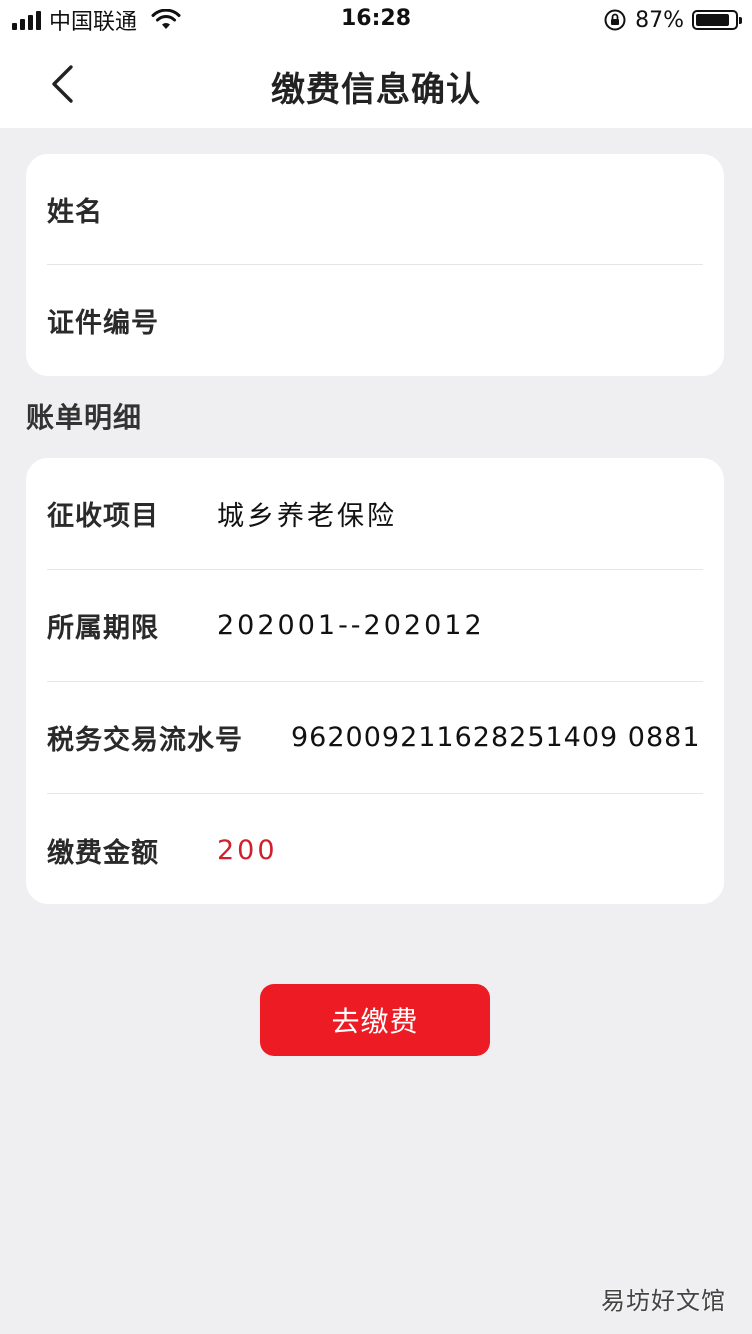 The width and height of the screenshot is (752, 1334). Describe the element at coordinates (103, 323) in the screenshot. I see `id-number-label: 证件编号` at that location.